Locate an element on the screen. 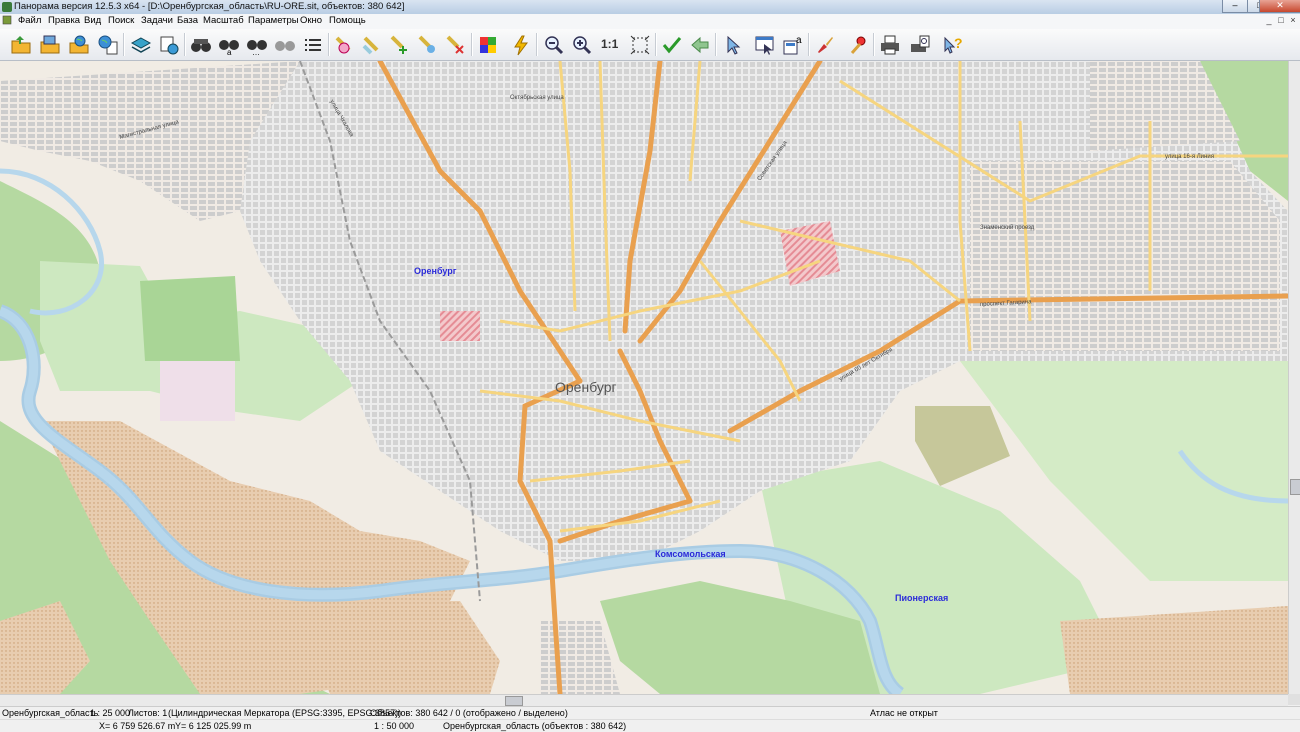 This screenshot has width=1300, height=732. status-atlas: Атлас не открыт is located at coordinates (904, 713).